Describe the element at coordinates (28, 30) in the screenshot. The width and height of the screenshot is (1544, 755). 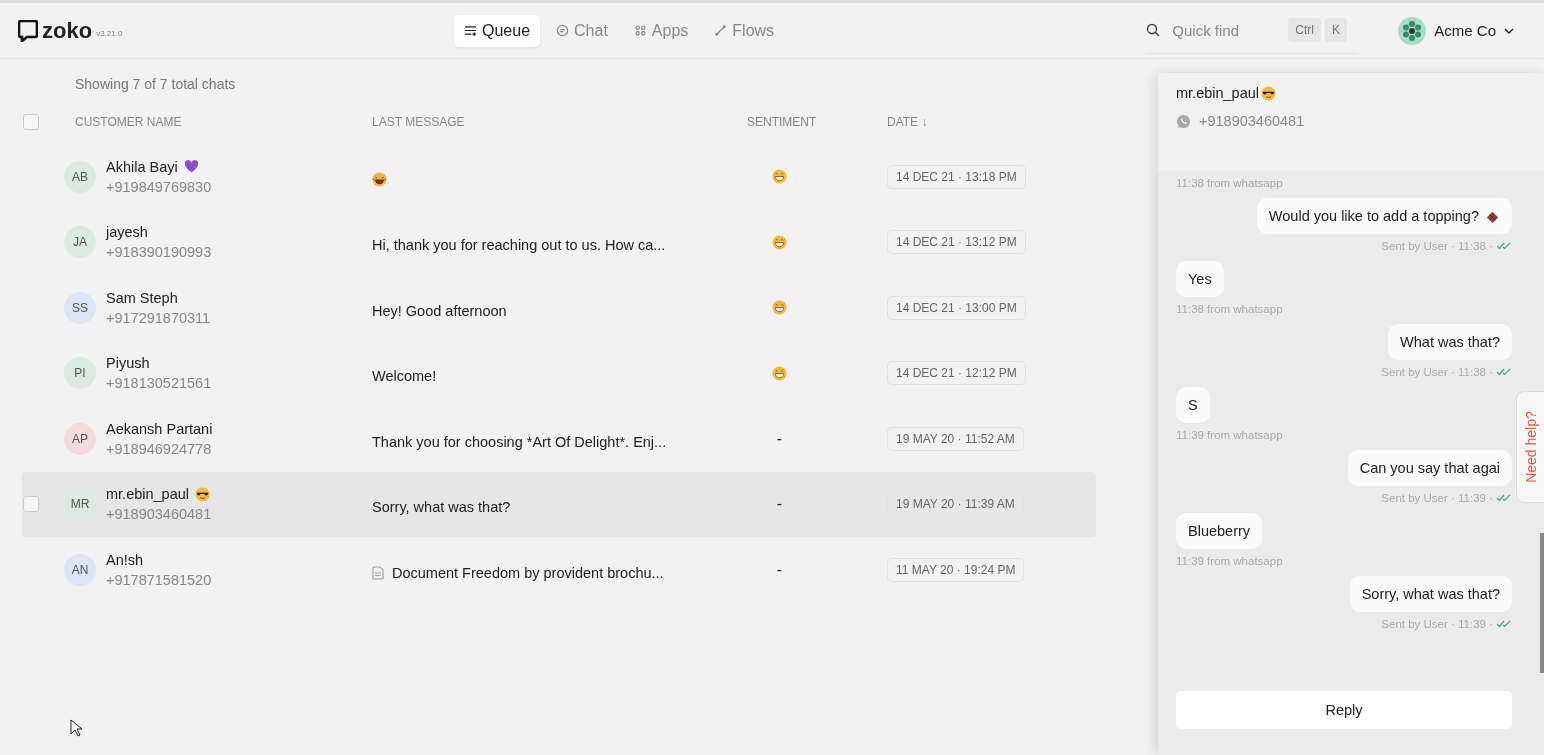
I see `logo-icon` at that location.